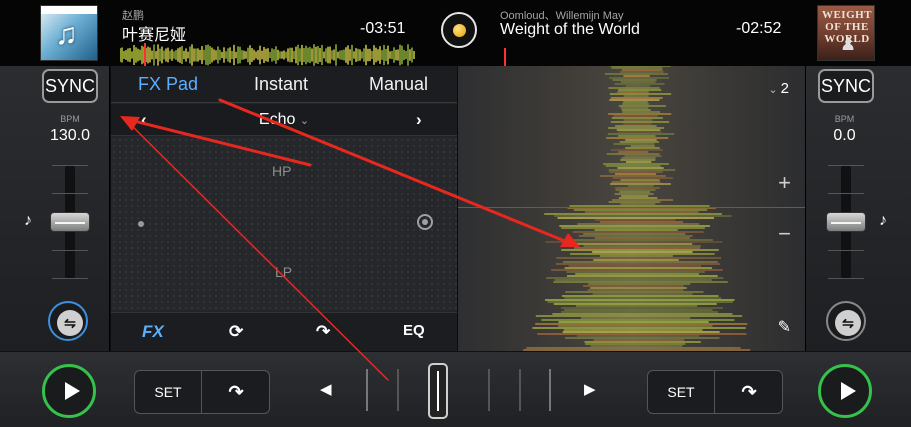 The width and height of the screenshot is (911, 427). Describe the element at coordinates (383, 28) in the screenshot. I see `deck-a-remaining-time: -03:51` at that location.